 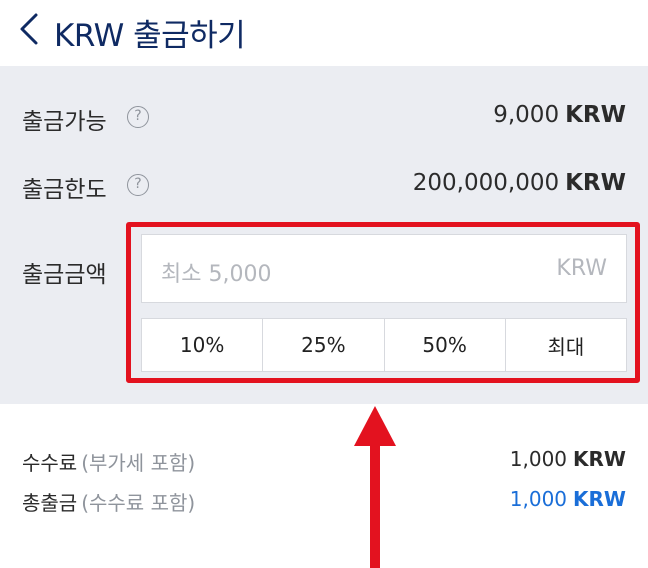 What do you see at coordinates (599, 499) in the screenshot?
I see `total-unit: KRW` at bounding box center [599, 499].